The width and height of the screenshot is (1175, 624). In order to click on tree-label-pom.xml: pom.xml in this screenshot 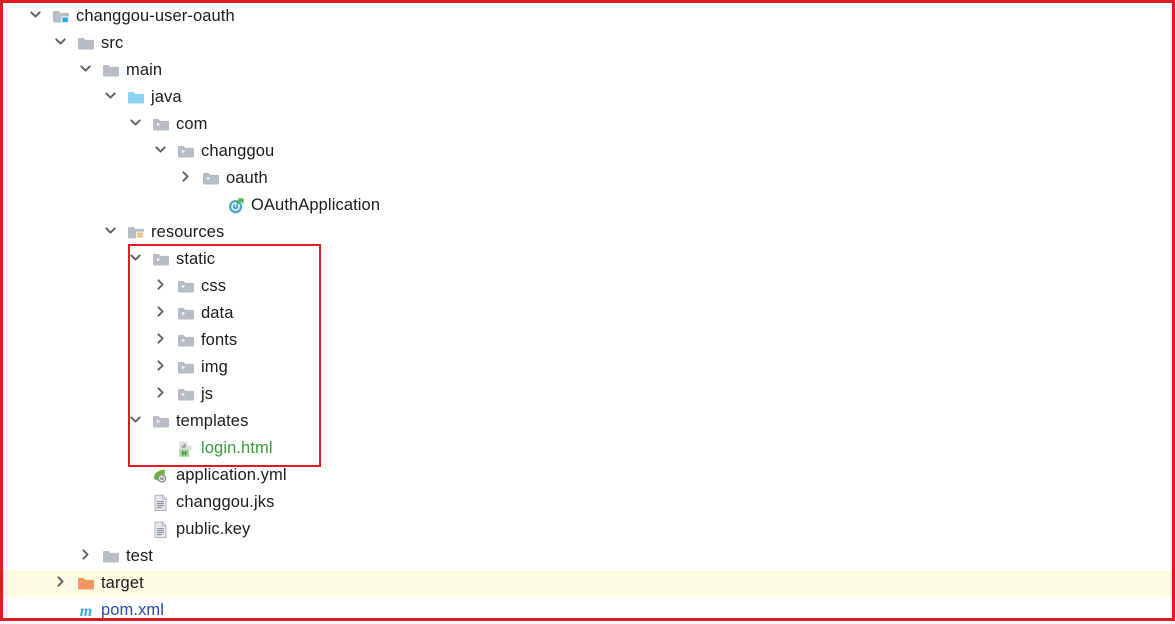, I will do `click(133, 610)`.